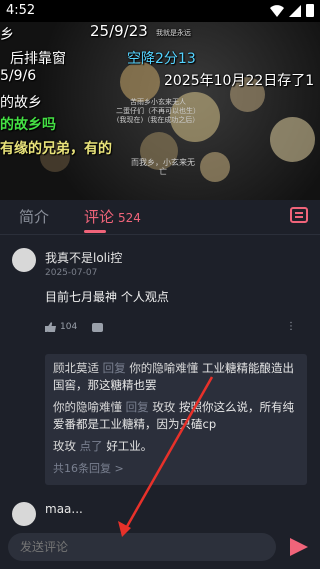 This screenshot has width=320, height=569. What do you see at coordinates (76, 368) in the screenshot?
I see `reply-author: 顾北莫适` at bounding box center [76, 368].